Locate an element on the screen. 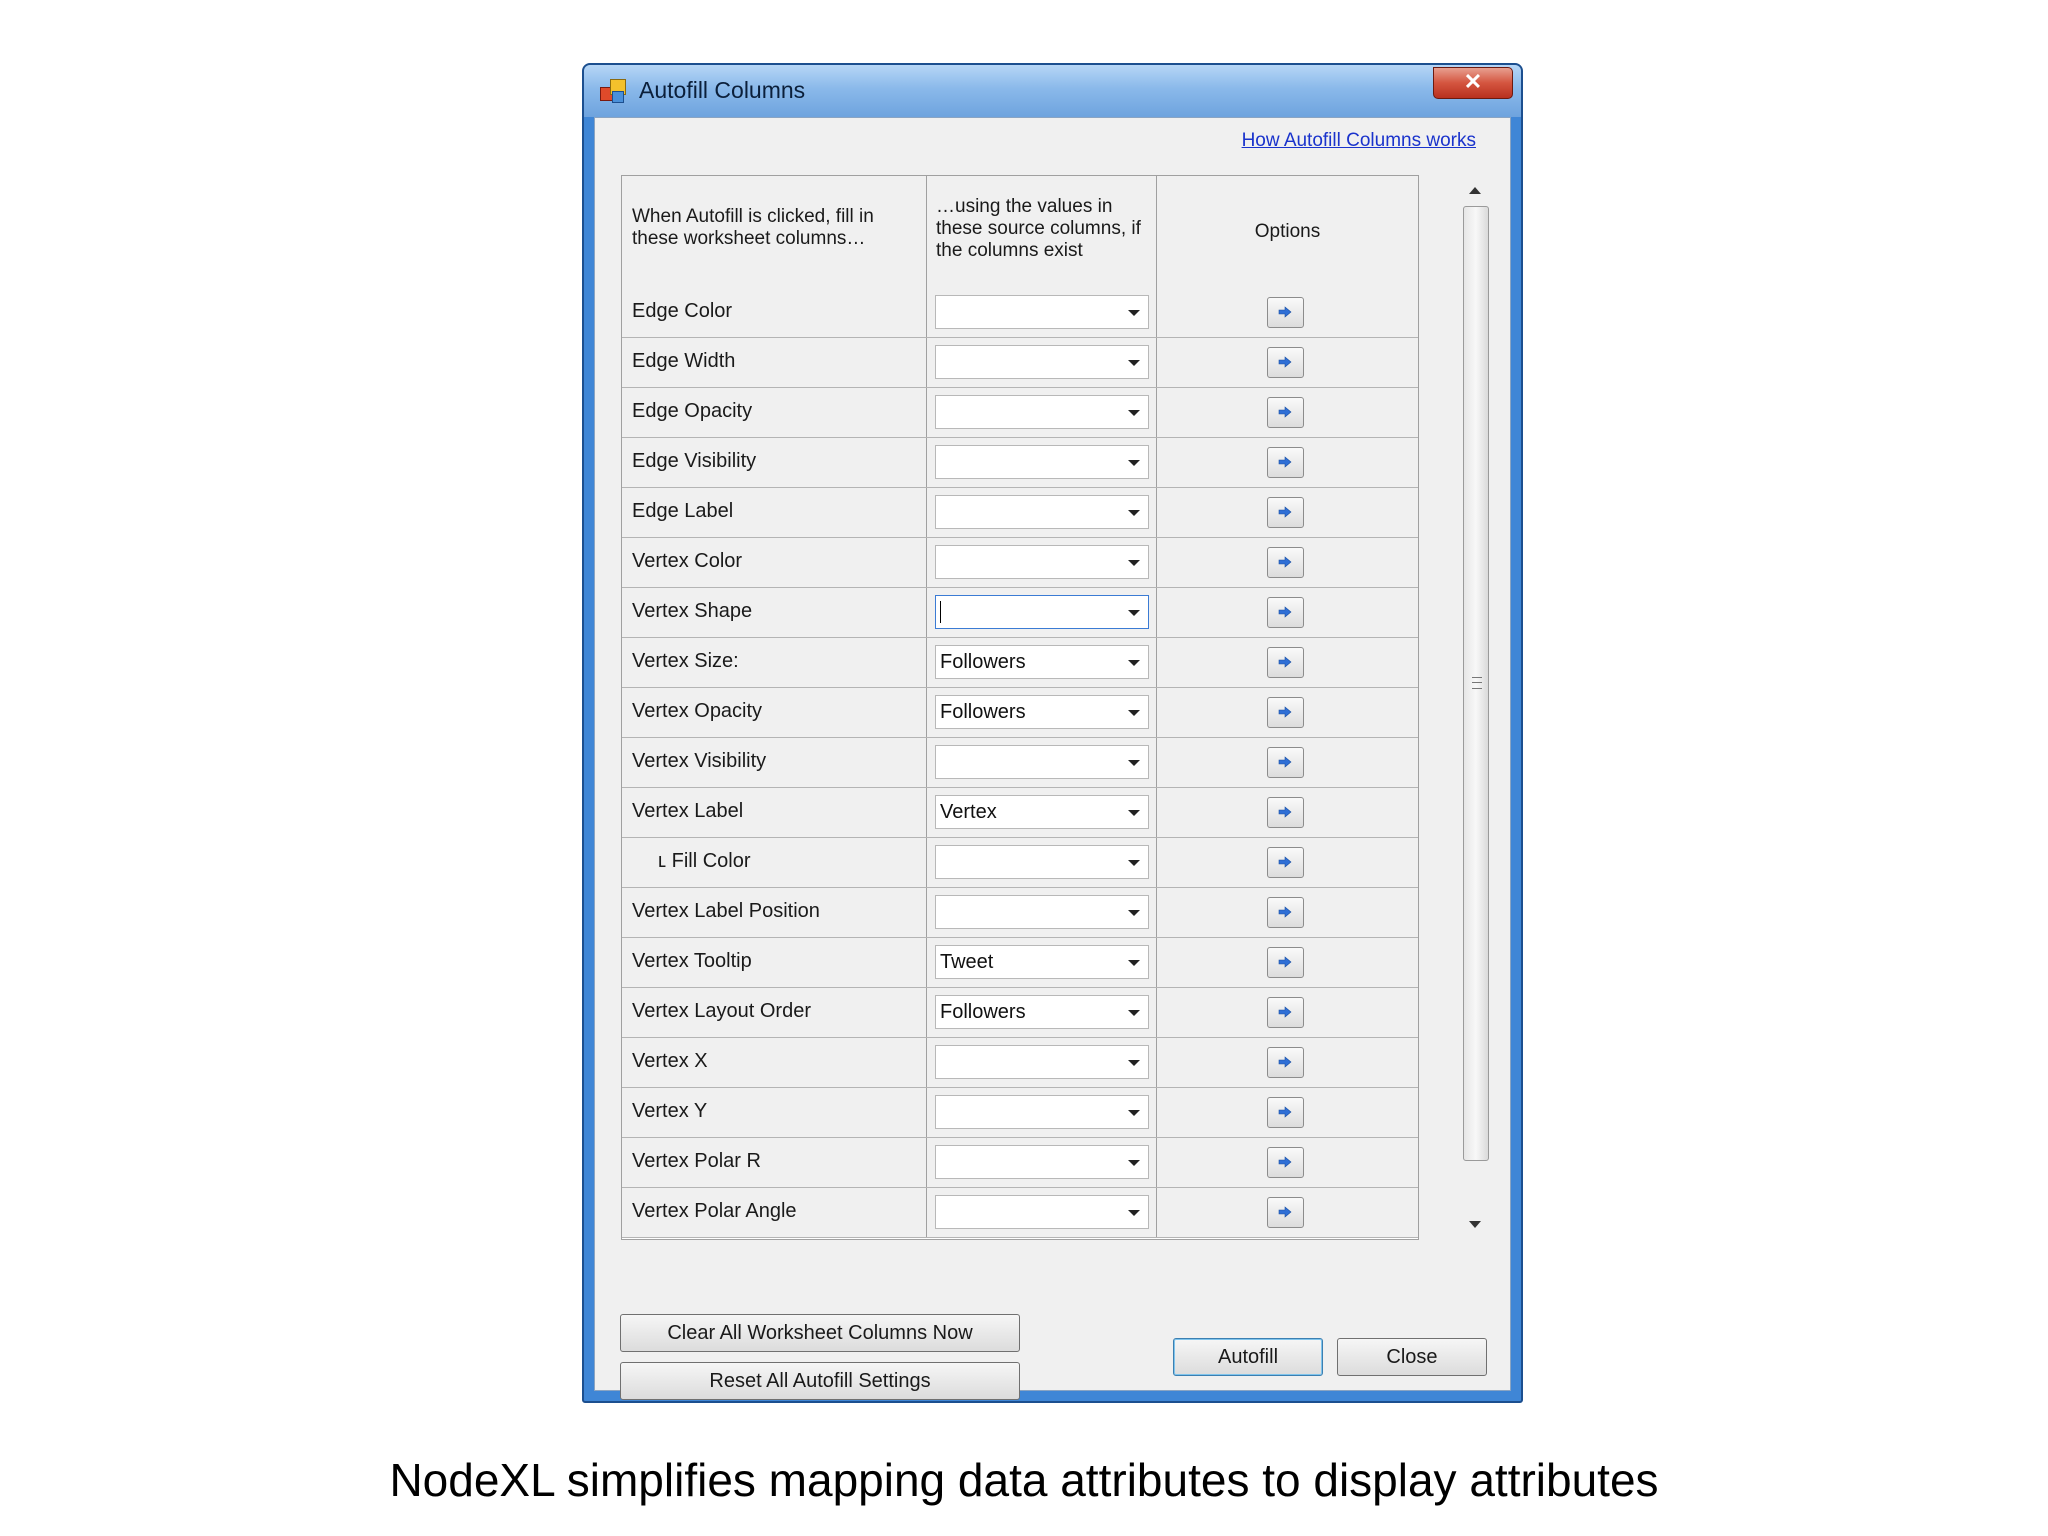  source-column-dropdown: Tweet is located at coordinates (1042, 962).